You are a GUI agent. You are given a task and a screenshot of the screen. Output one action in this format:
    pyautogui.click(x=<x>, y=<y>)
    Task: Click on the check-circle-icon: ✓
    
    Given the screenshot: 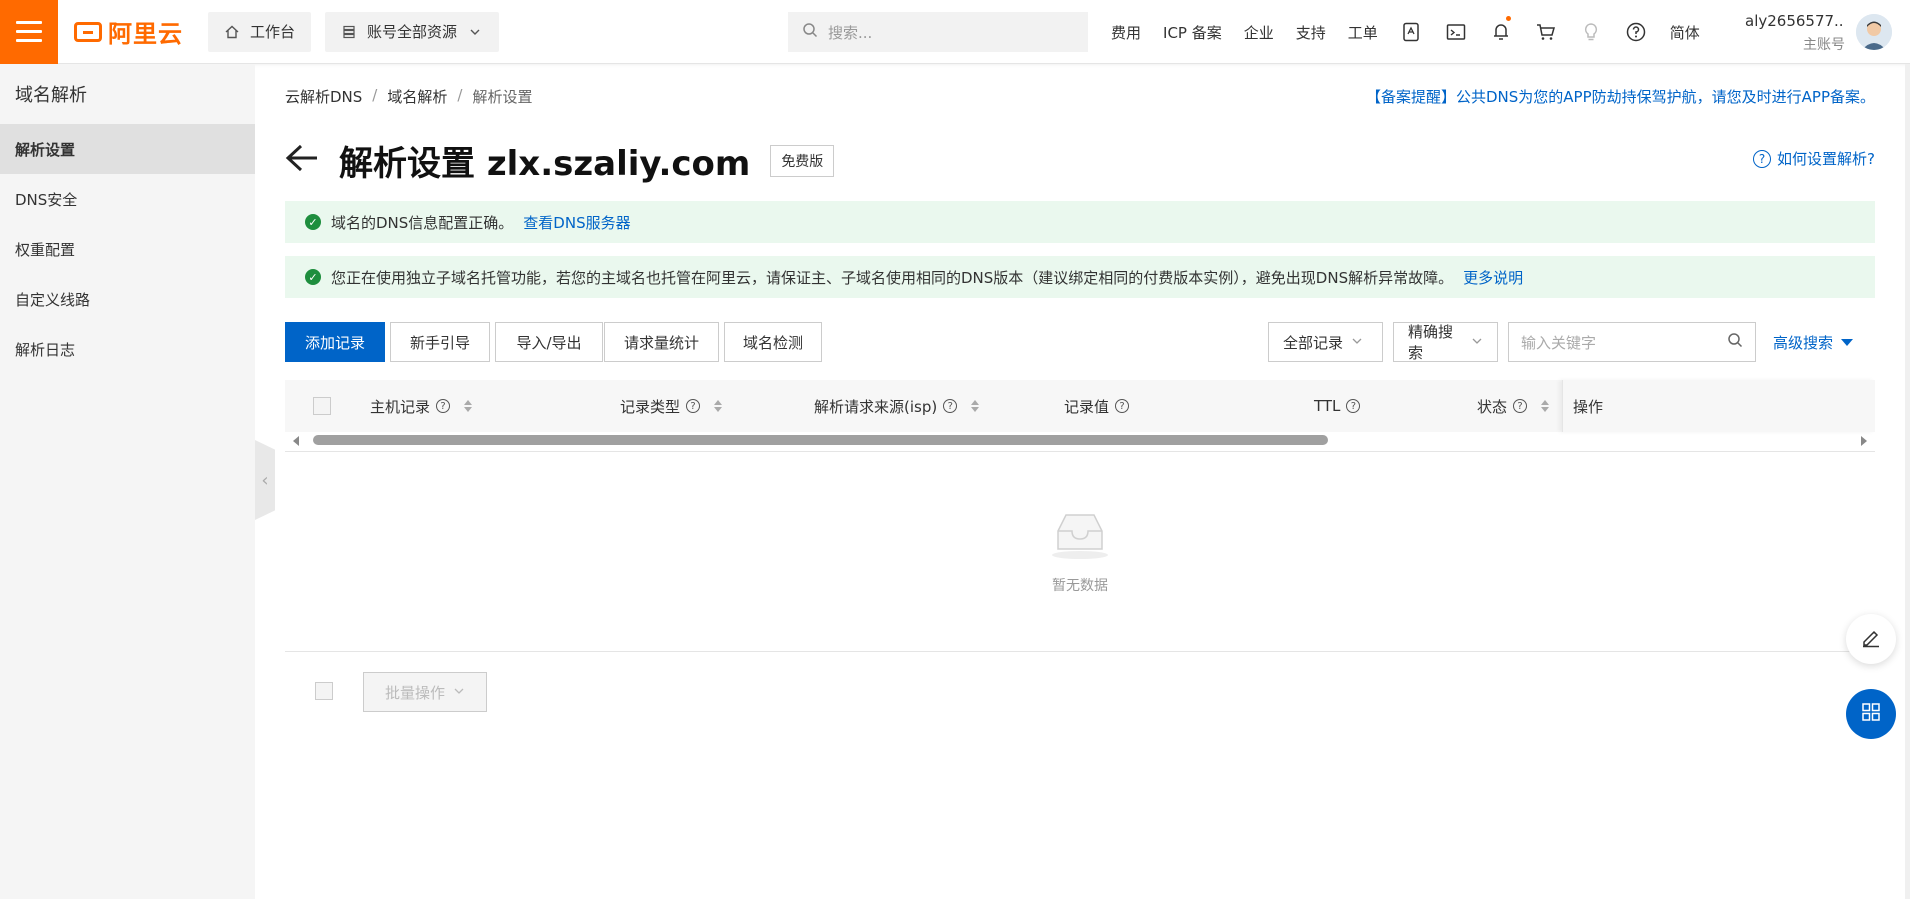 What is the action you would take?
    pyautogui.click(x=313, y=222)
    